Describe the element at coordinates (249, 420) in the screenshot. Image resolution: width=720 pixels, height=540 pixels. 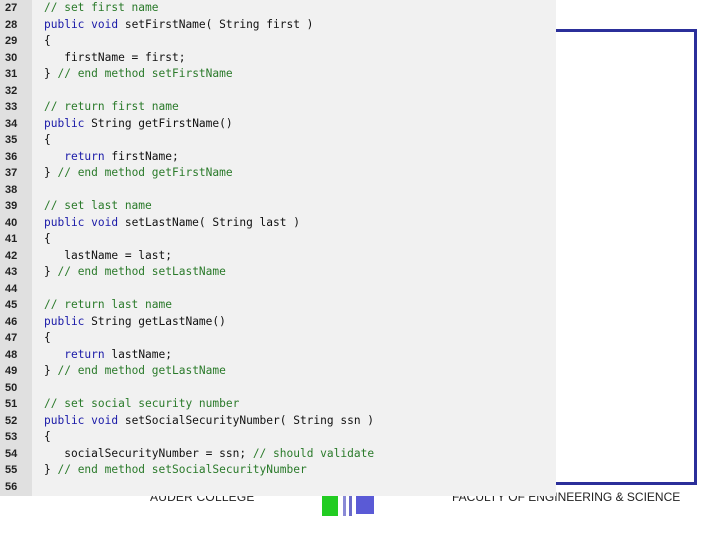
I see `code-token: setSocialSecurityNumber( String ssn )` at that location.